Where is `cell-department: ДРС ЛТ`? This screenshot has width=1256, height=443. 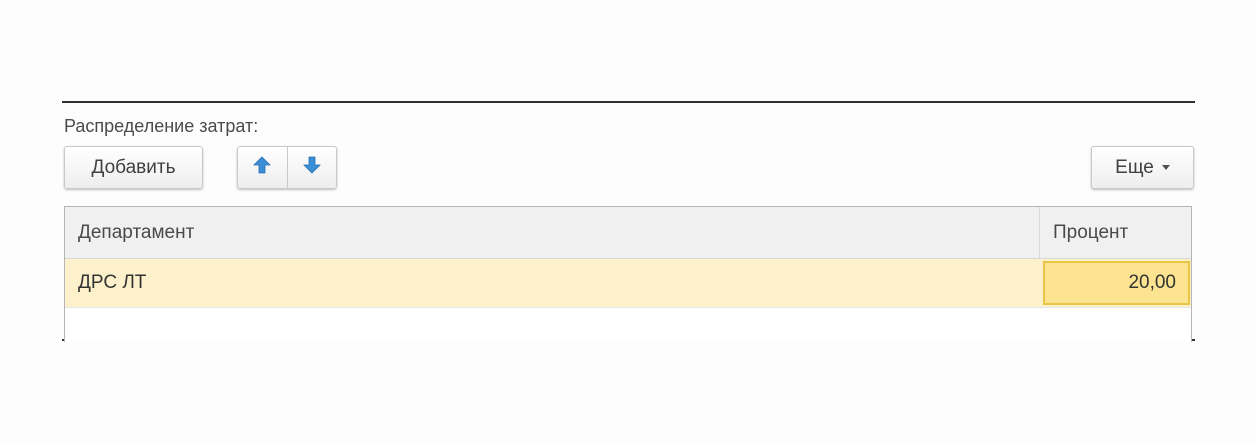 cell-department: ДРС ЛТ is located at coordinates (552, 283).